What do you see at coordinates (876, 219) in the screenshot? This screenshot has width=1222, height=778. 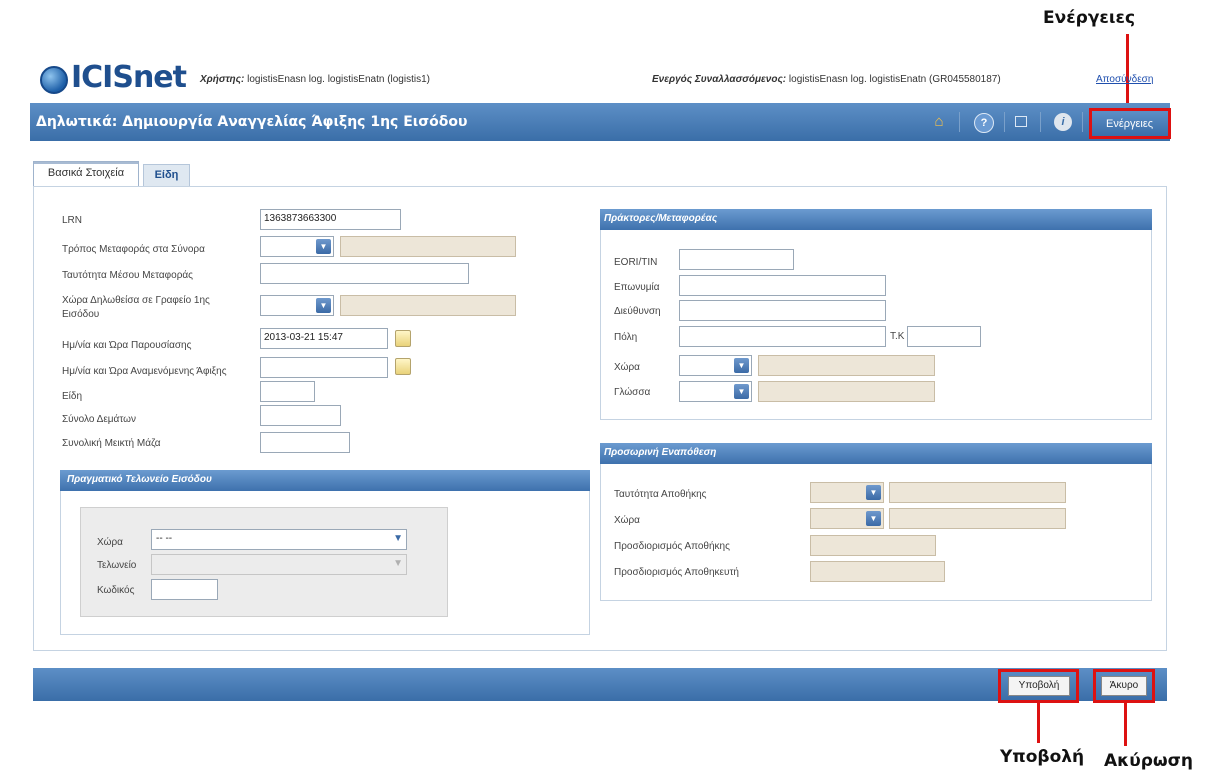 I see `agents-header: Πράκτορες/Μεταφορέας` at bounding box center [876, 219].